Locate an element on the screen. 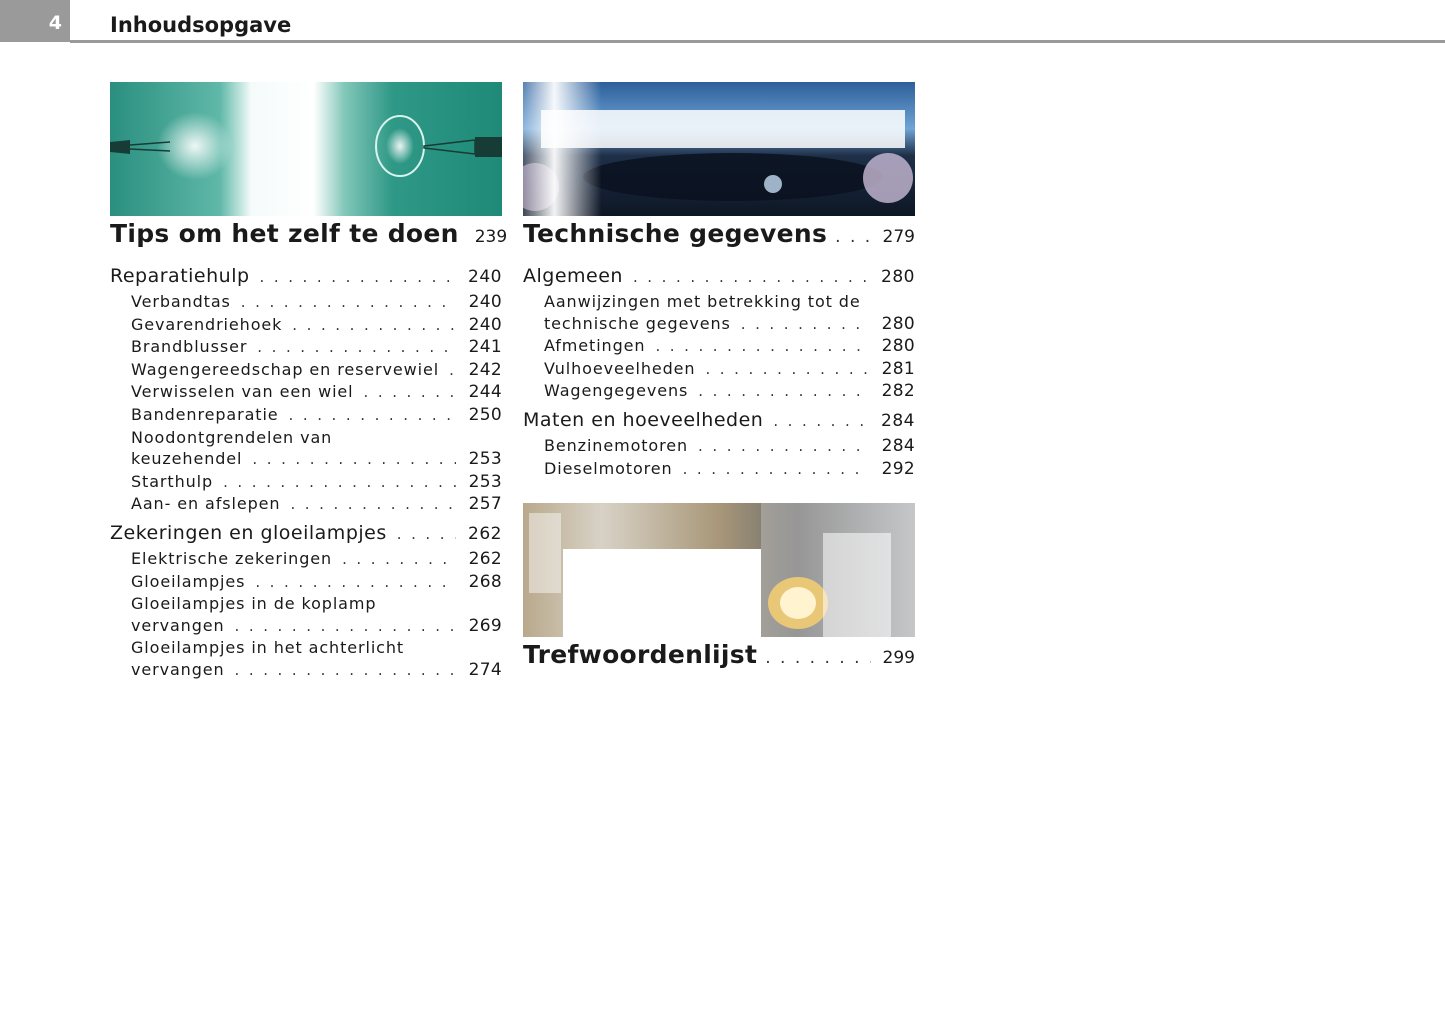  toc-entry-label: Gloeilampjes is located at coordinates (188, 581).